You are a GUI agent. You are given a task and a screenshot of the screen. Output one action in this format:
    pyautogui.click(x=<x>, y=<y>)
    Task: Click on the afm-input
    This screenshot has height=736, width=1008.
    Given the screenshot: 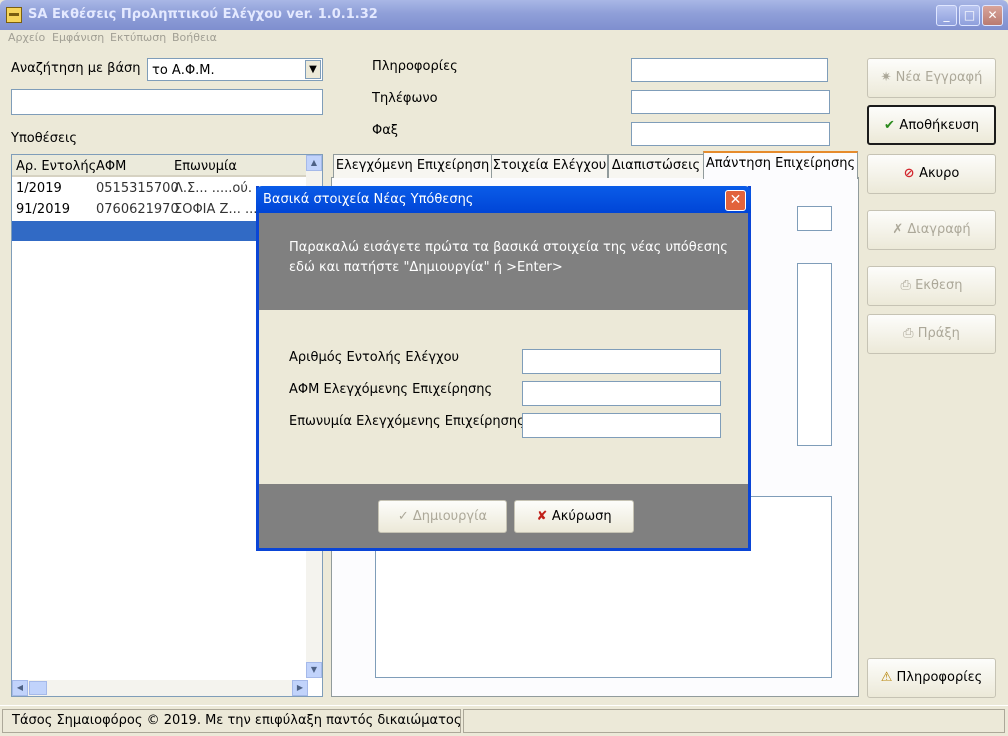 What is the action you would take?
    pyautogui.click(x=621, y=393)
    